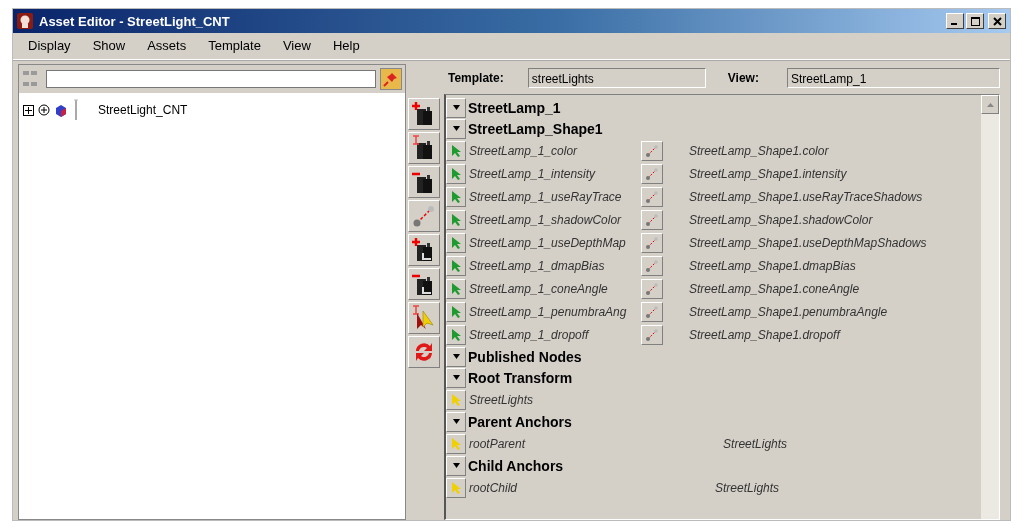  I want to click on attribute-name: StreetLights, so click(501, 399).